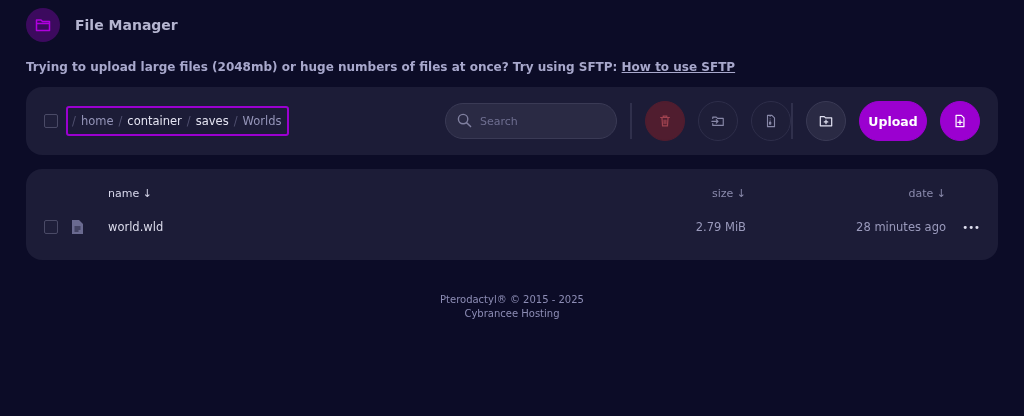  I want to click on file-zip-icon, so click(771, 121).